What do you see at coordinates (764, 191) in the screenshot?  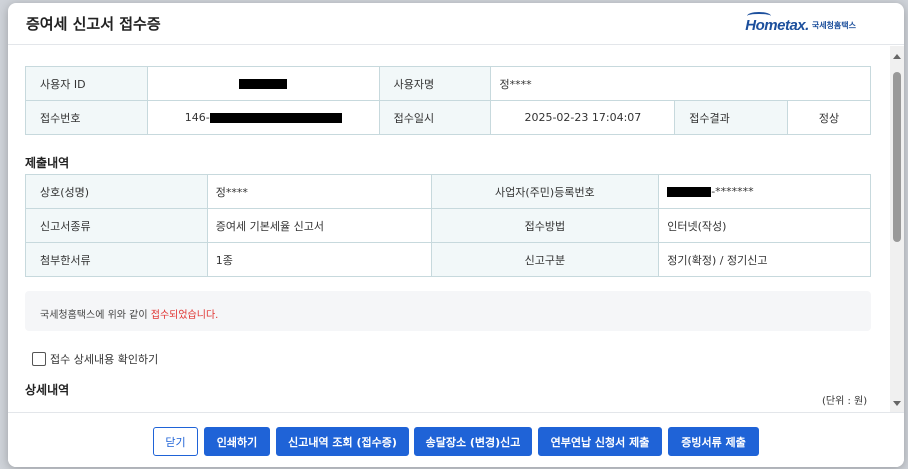 I see `reg-no-value: -*******` at bounding box center [764, 191].